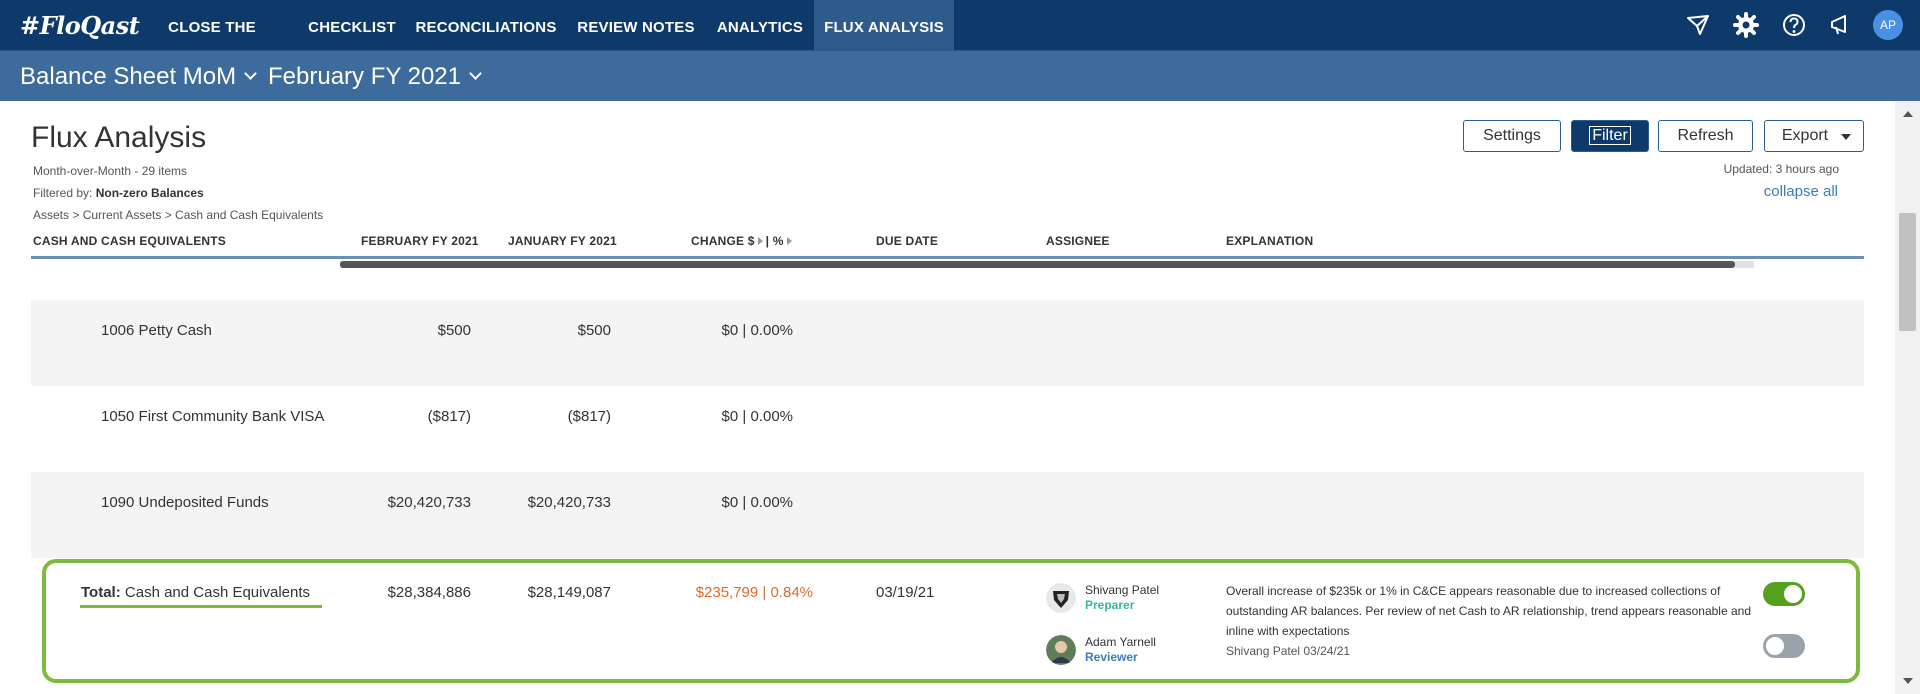  What do you see at coordinates (1801, 191) in the screenshot?
I see `collapse-all-link: collapse all` at bounding box center [1801, 191].